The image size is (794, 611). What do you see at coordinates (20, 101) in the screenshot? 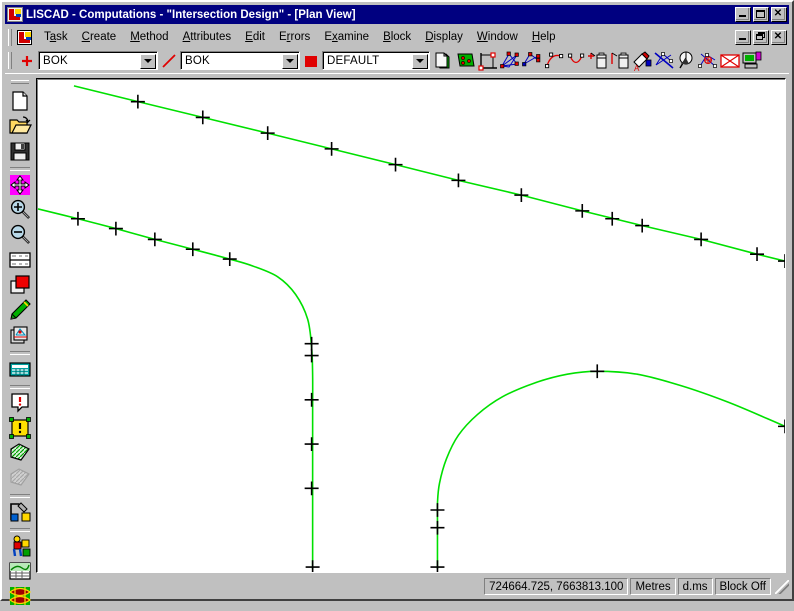
I see `new-file-icon` at bounding box center [20, 101].